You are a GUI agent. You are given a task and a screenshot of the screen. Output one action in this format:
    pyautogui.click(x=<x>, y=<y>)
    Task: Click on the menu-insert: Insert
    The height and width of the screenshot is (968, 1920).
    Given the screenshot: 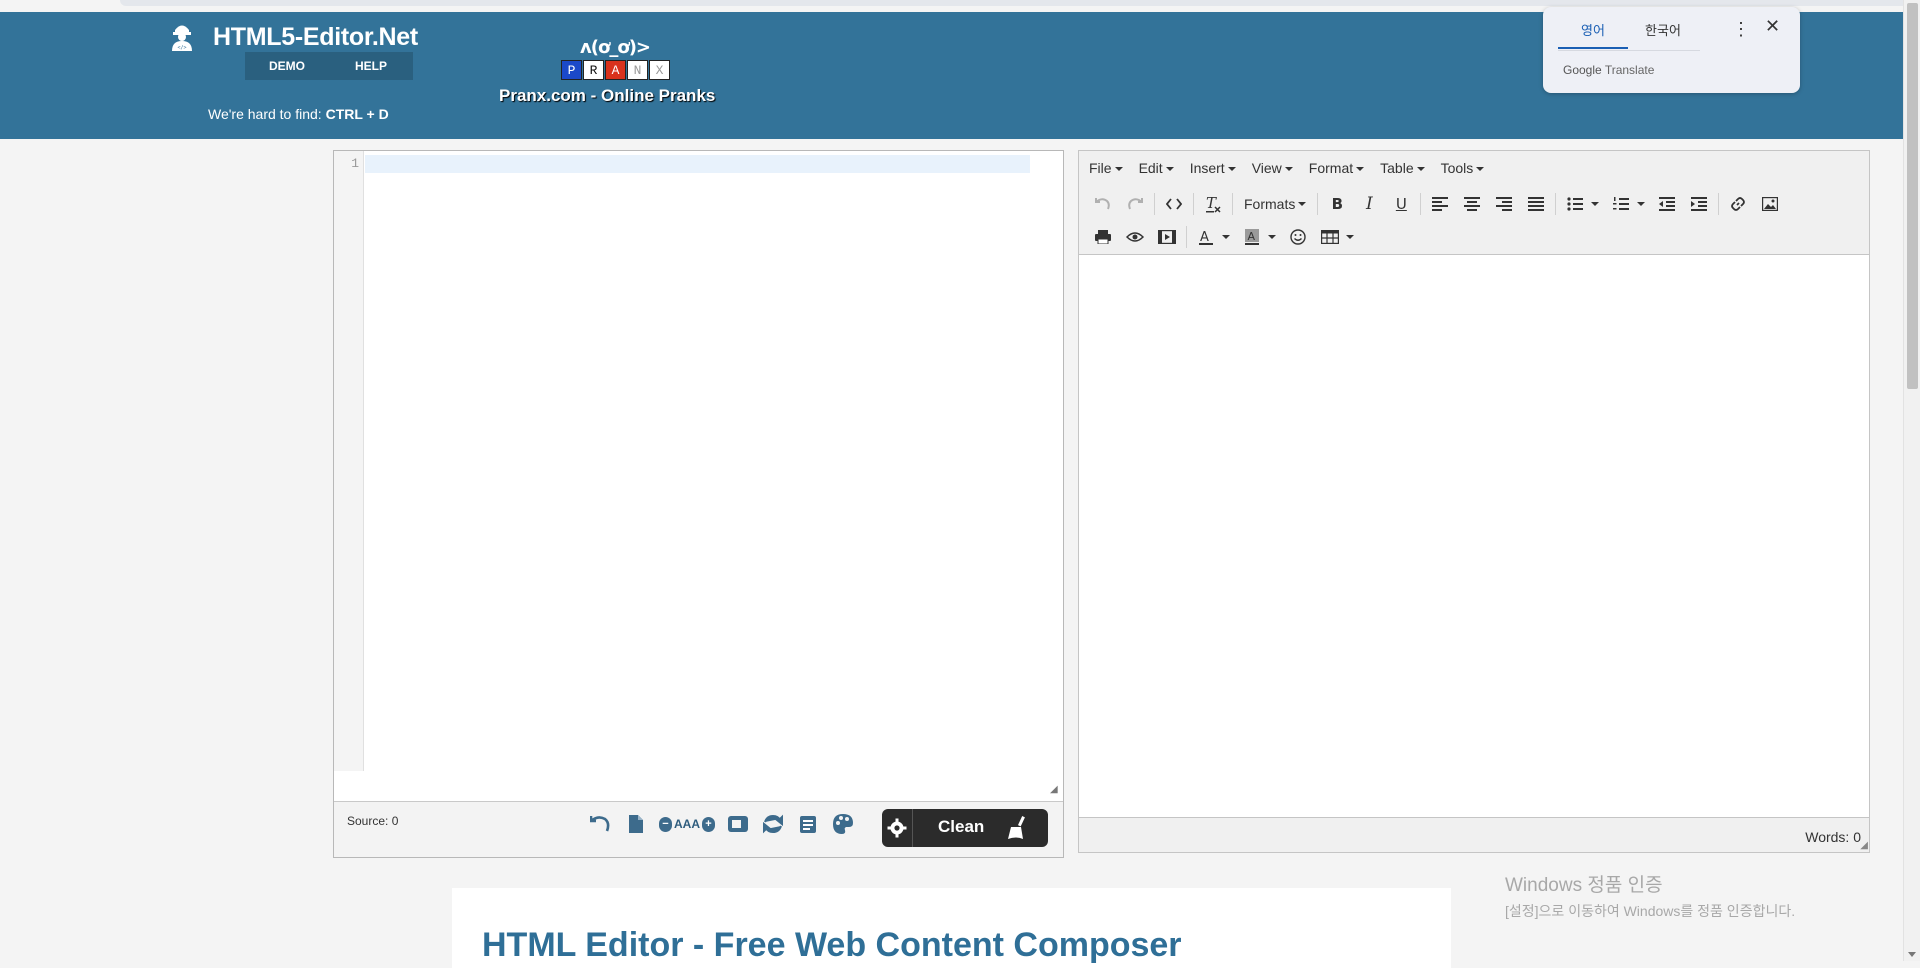 What is the action you would take?
    pyautogui.click(x=1213, y=168)
    